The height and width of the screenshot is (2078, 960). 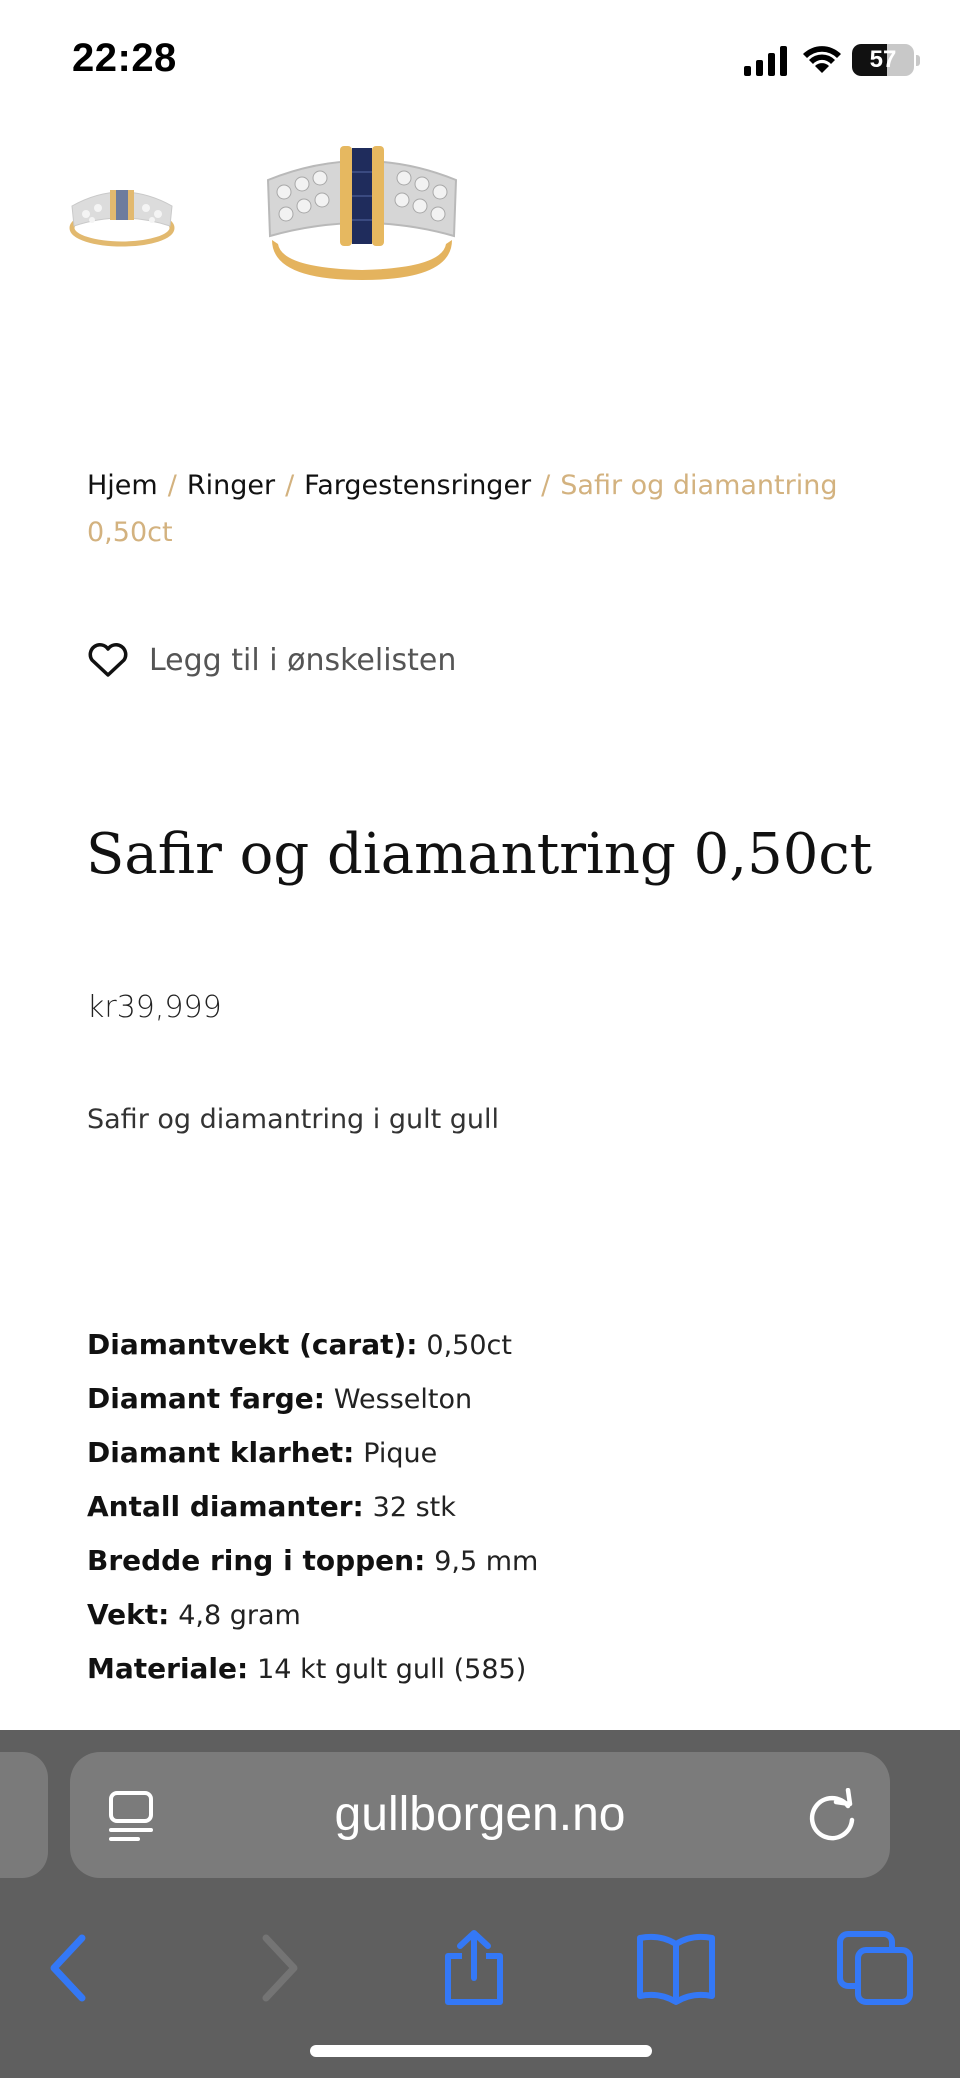 I want to click on ring-thumbnail-large, so click(x=362, y=214).